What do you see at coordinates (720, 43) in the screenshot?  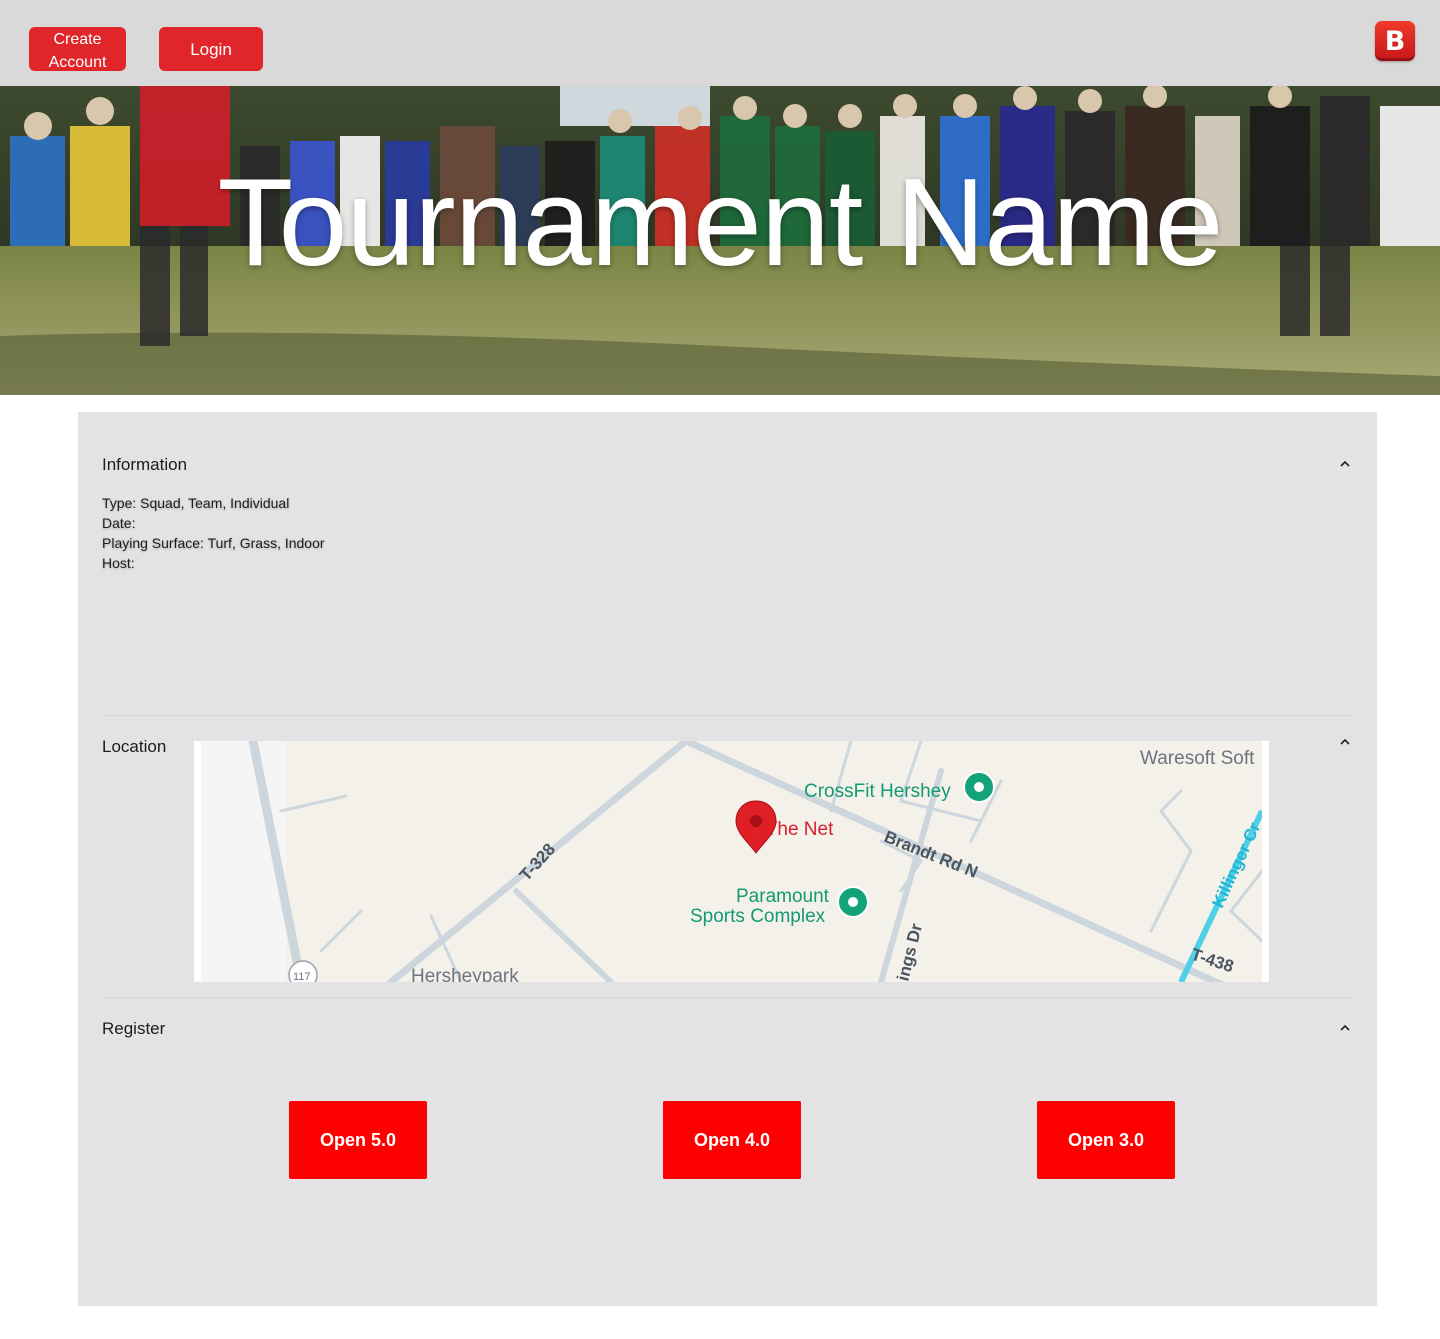 I see `top-nav-bar: Create Account Login B` at bounding box center [720, 43].